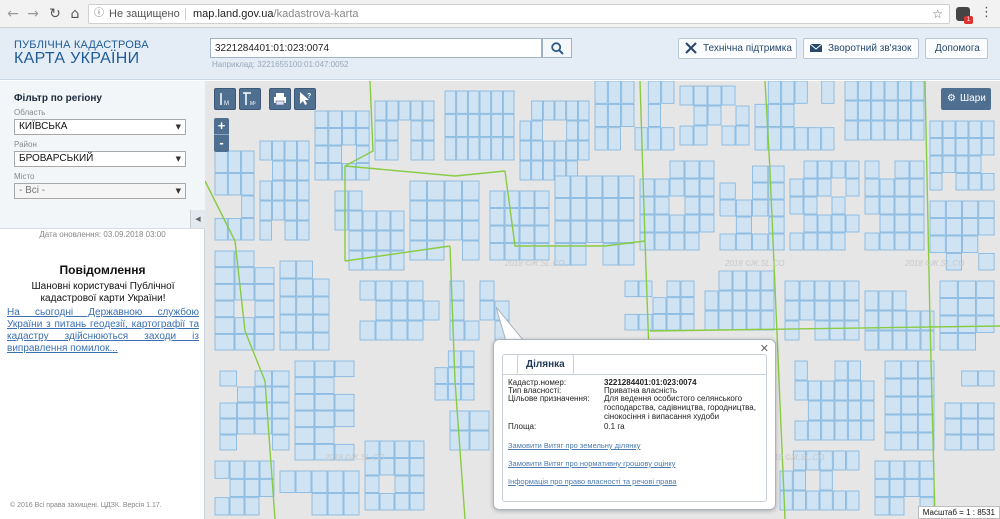 This screenshot has height=519, width=1000. What do you see at coordinates (250, 99) in the screenshot?
I see `measure-area-button: M²` at bounding box center [250, 99].